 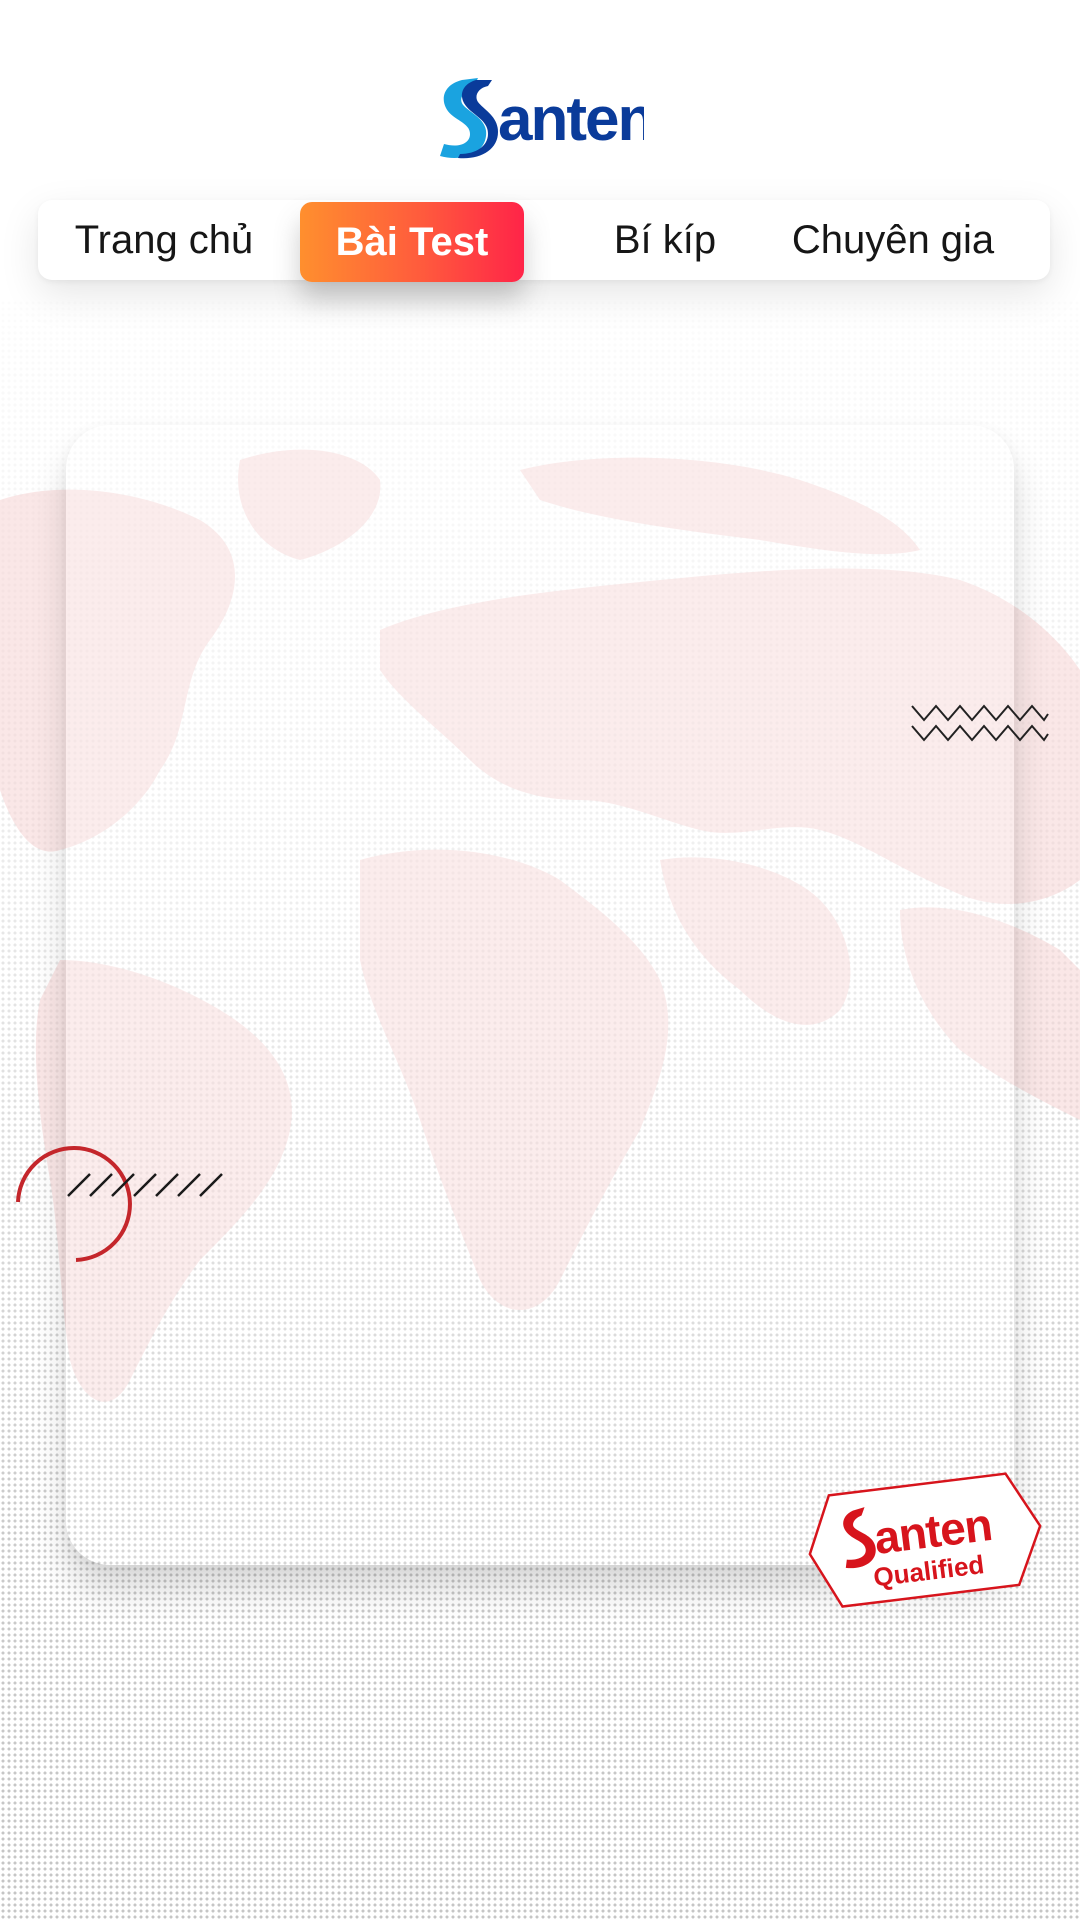 What do you see at coordinates (119, 1204) in the screenshot?
I see `circle-stripes-decoration` at bounding box center [119, 1204].